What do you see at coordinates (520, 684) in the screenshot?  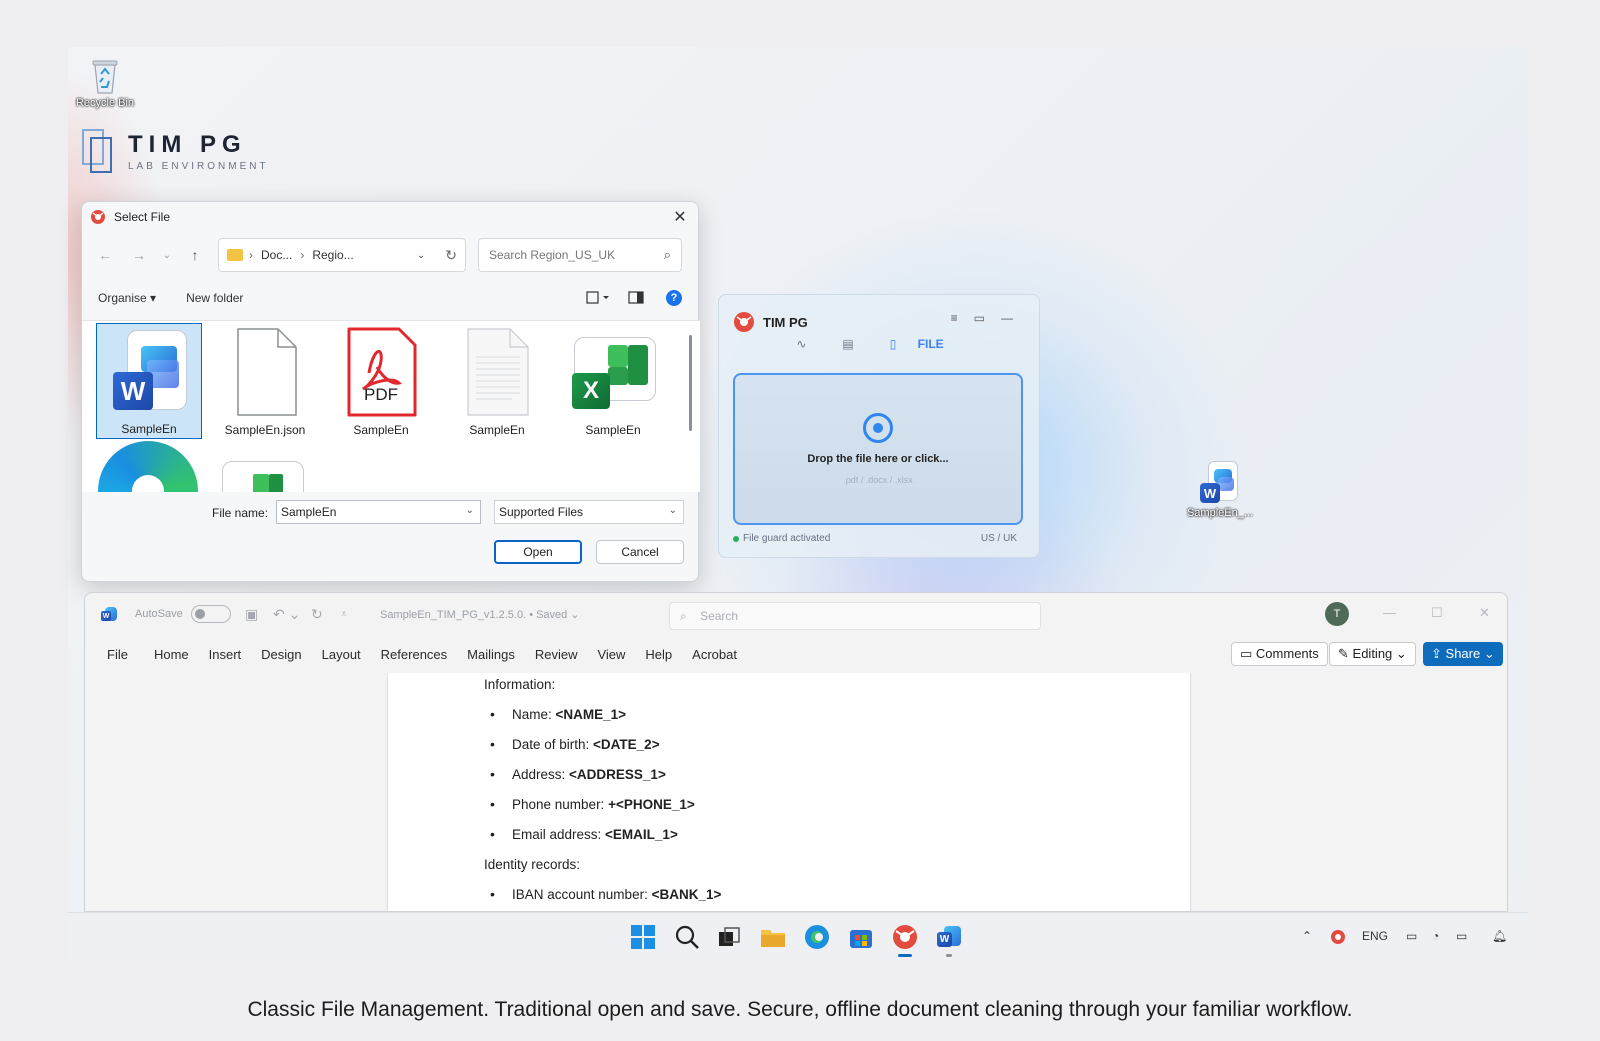 I see `section-heading: Information:` at bounding box center [520, 684].